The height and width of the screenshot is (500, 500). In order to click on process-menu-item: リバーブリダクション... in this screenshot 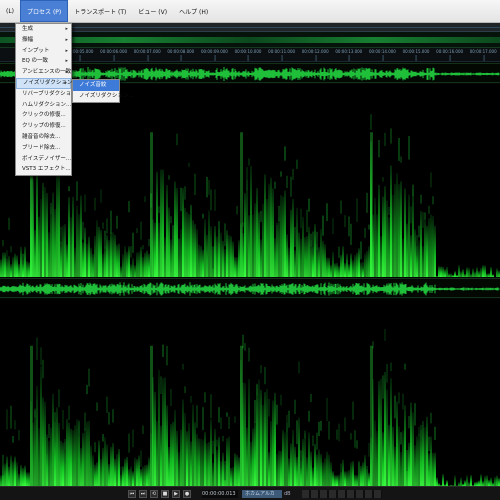, I will do `click(49, 94)`.